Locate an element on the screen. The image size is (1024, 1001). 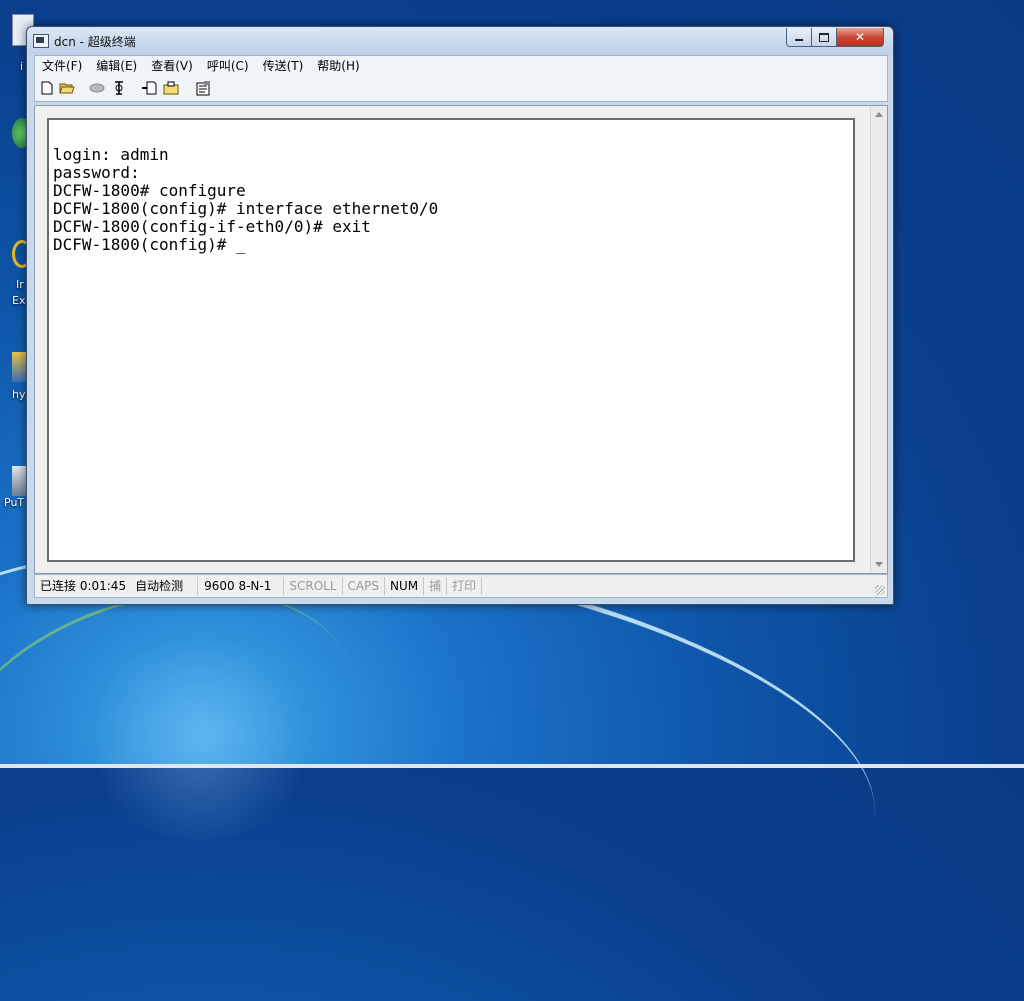
status-print: 打印 is located at coordinates (465, 586).